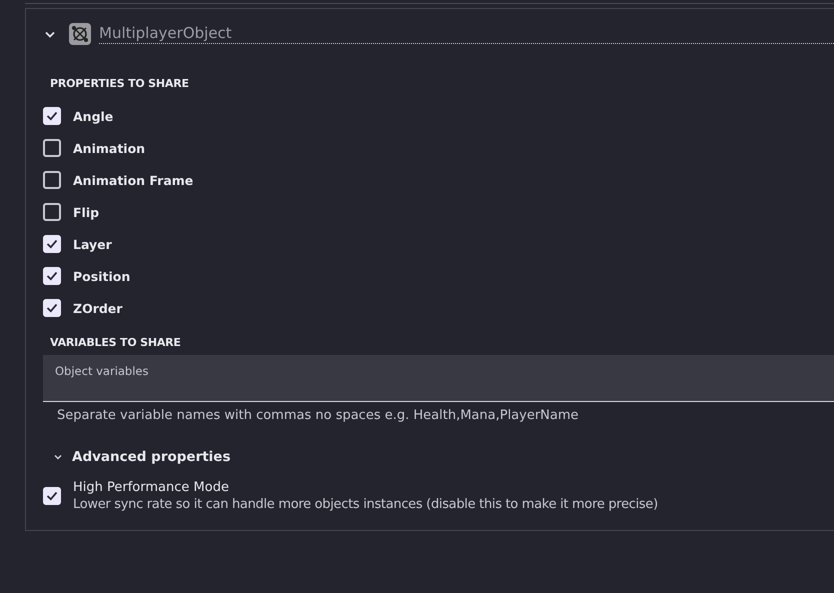  I want to click on checkbox-label: Layer, so click(92, 244).